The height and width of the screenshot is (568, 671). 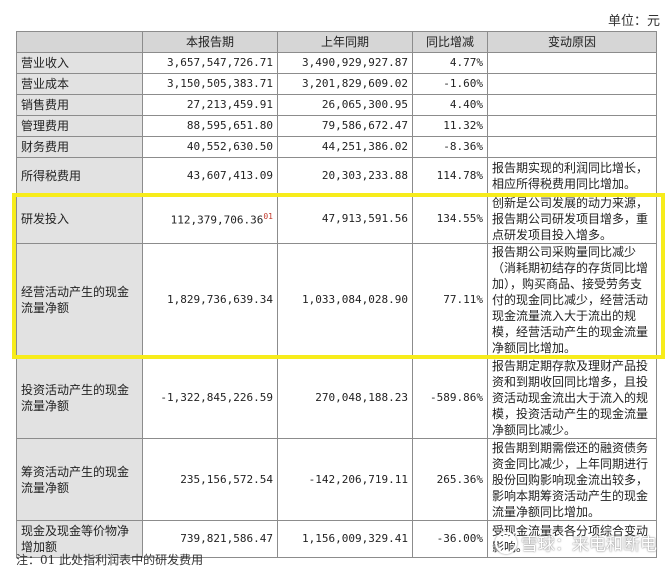 I want to click on previous-value: 1,156,009,329.41, so click(x=345, y=539).